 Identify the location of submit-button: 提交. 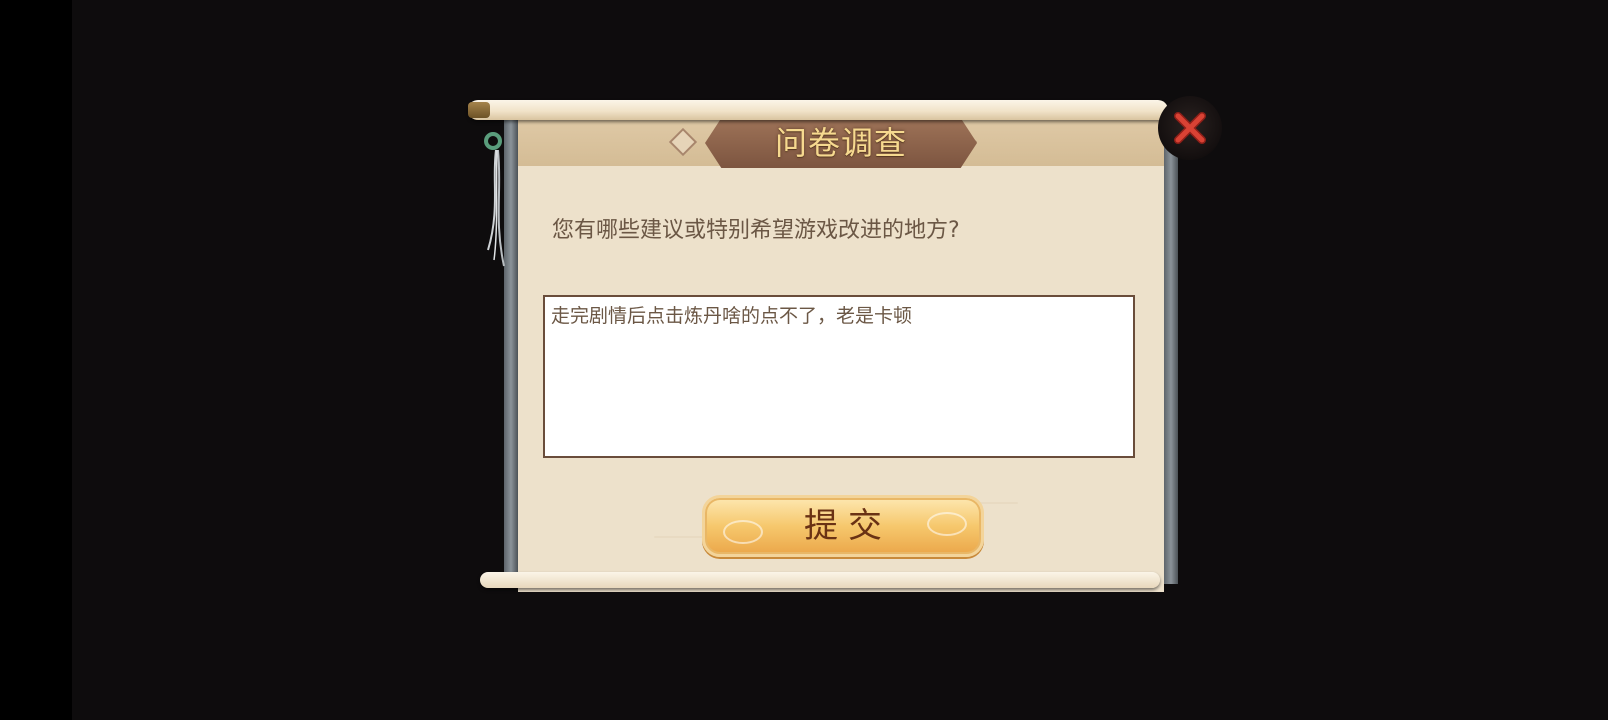
(843, 526).